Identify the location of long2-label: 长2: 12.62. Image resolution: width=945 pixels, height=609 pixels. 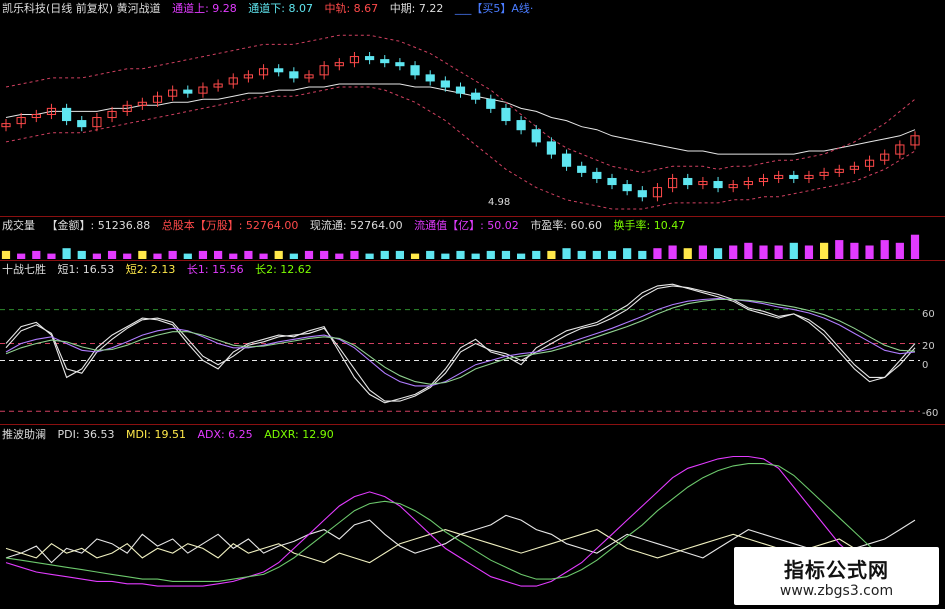
(283, 269).